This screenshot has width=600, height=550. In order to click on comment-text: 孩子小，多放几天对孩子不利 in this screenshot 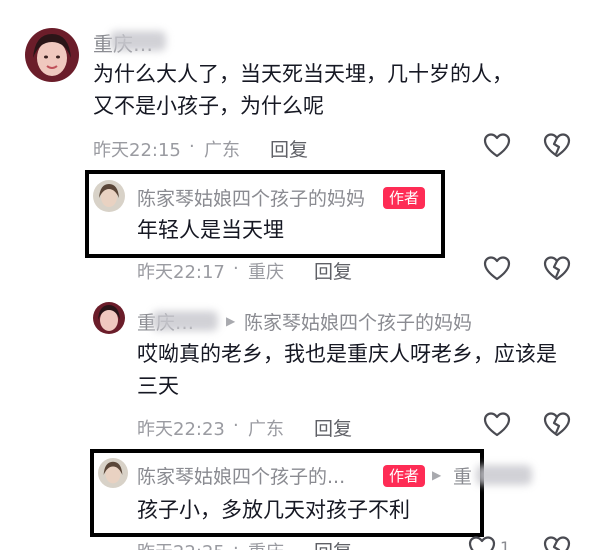, I will do `click(273, 510)`.